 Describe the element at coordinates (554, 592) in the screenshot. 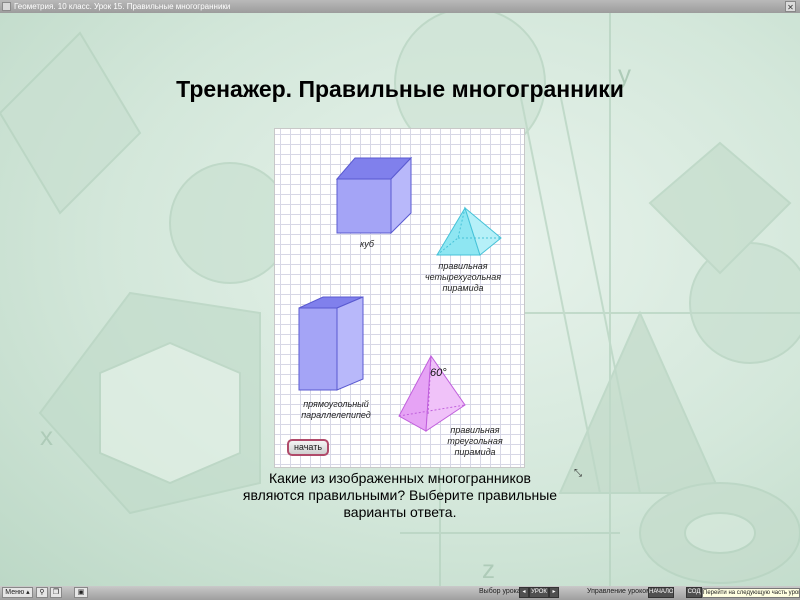

I see `next-lesson-icon: ▸` at that location.